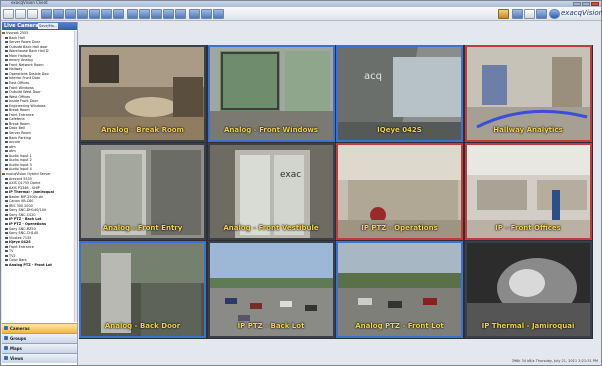  I want to click on camera-caption: Analog - Break Room, so click(142, 130).